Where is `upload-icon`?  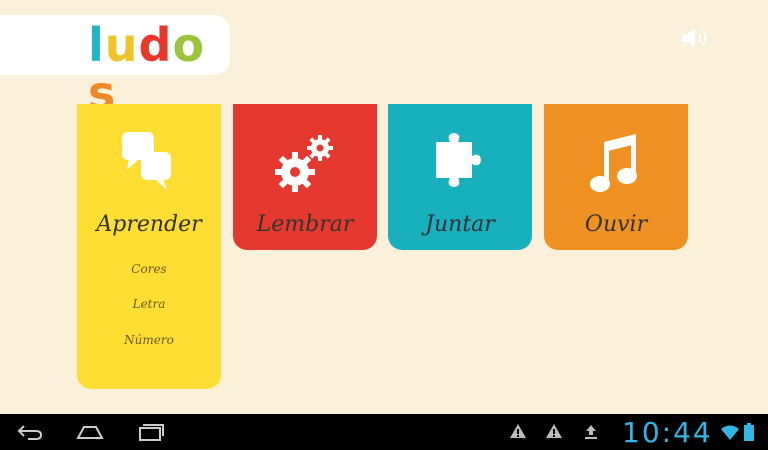
upload-icon is located at coordinates (591, 433).